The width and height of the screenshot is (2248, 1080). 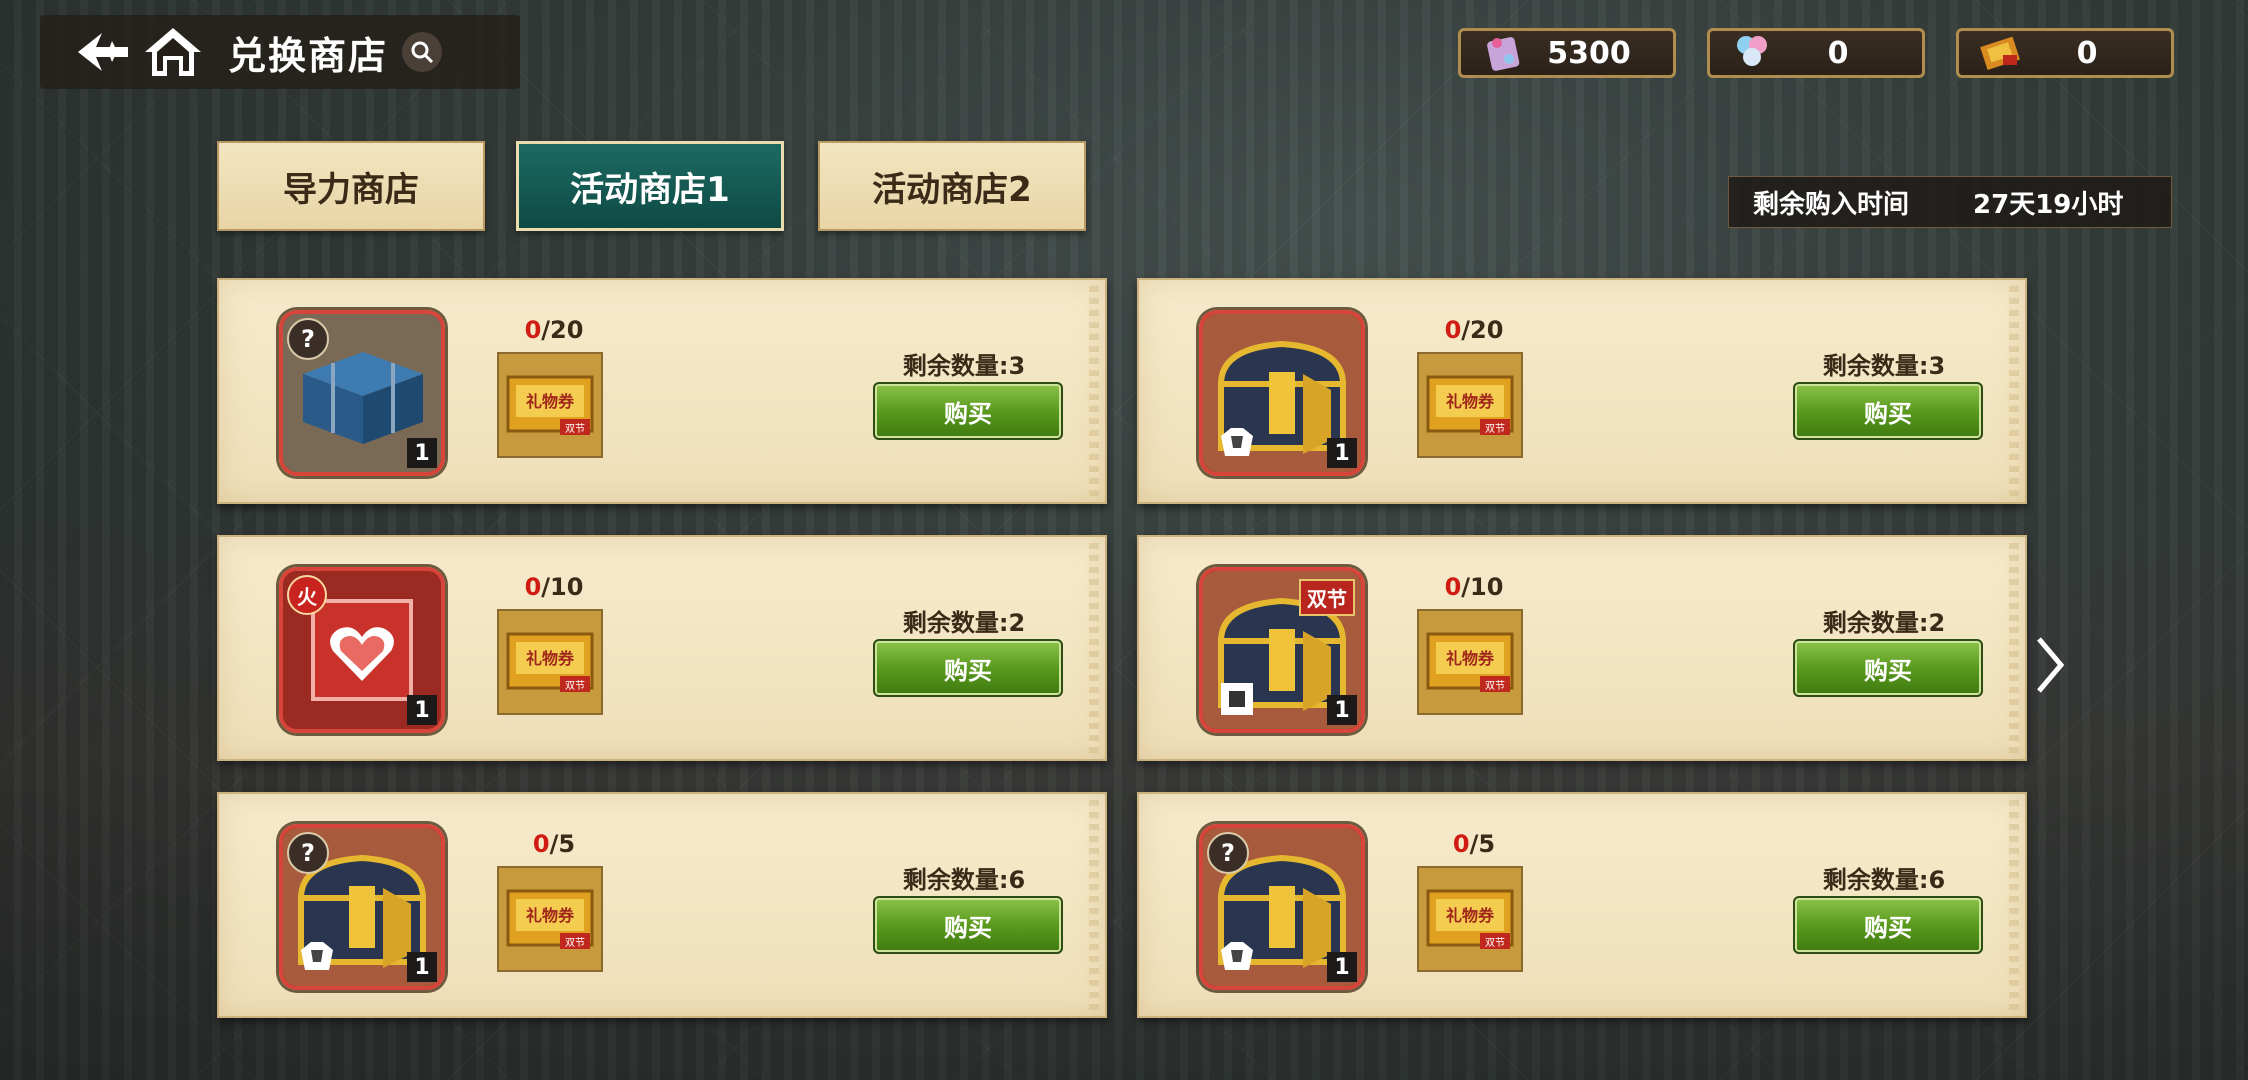 I want to click on tab-event-shop-2: 活动商店2, so click(x=952, y=186).